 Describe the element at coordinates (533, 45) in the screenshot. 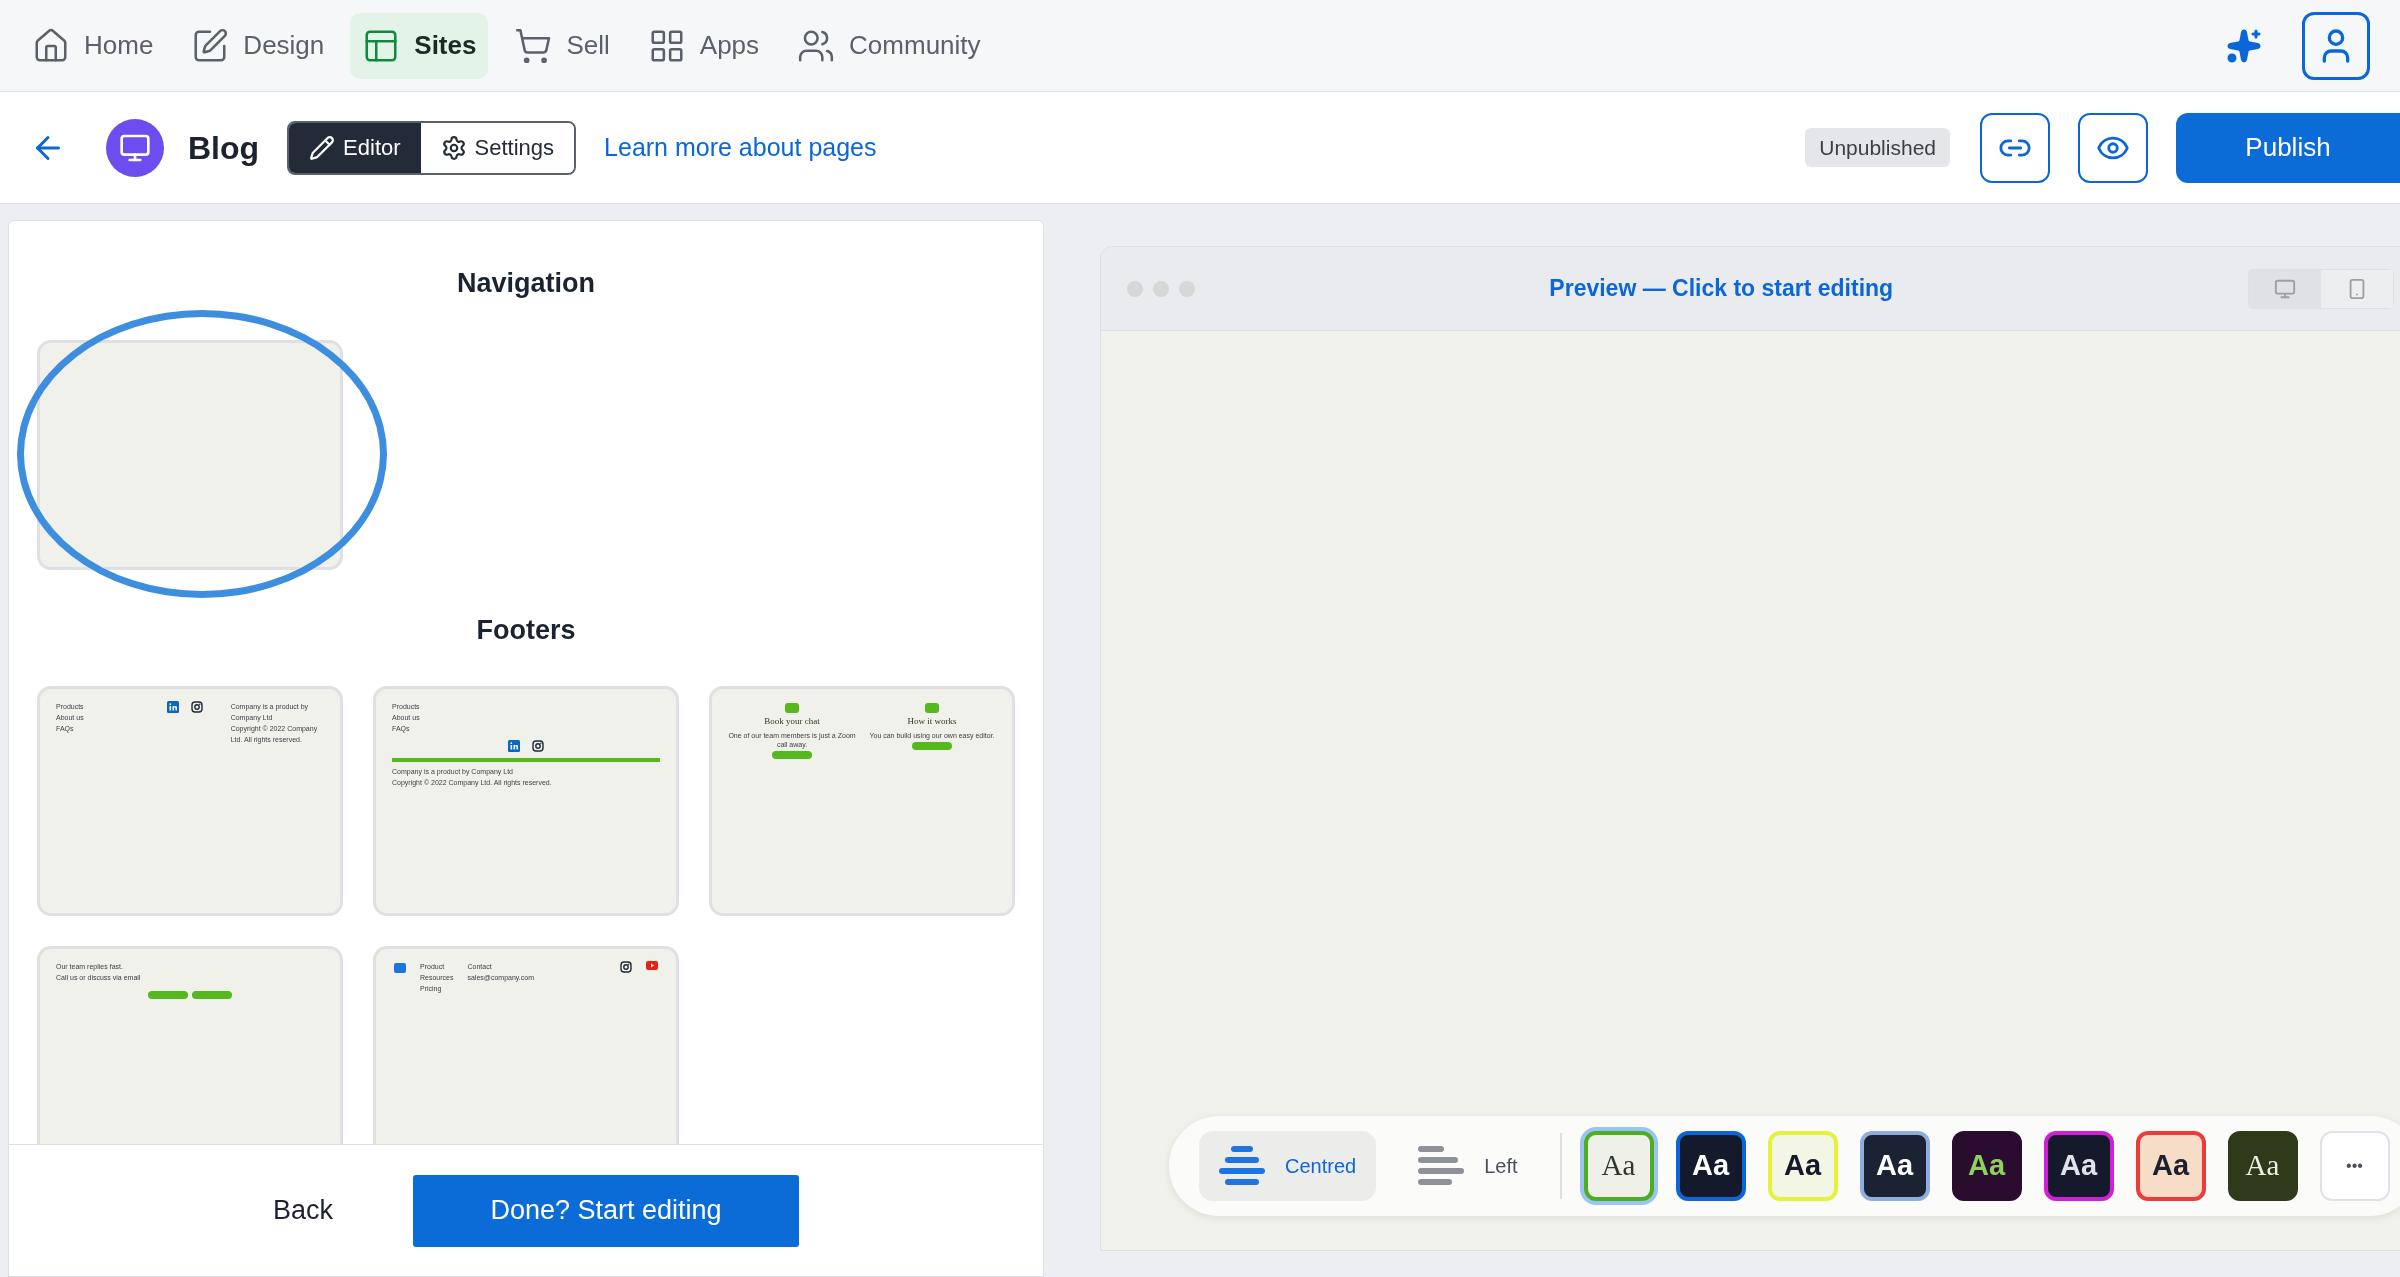

I see `cart-icon` at that location.